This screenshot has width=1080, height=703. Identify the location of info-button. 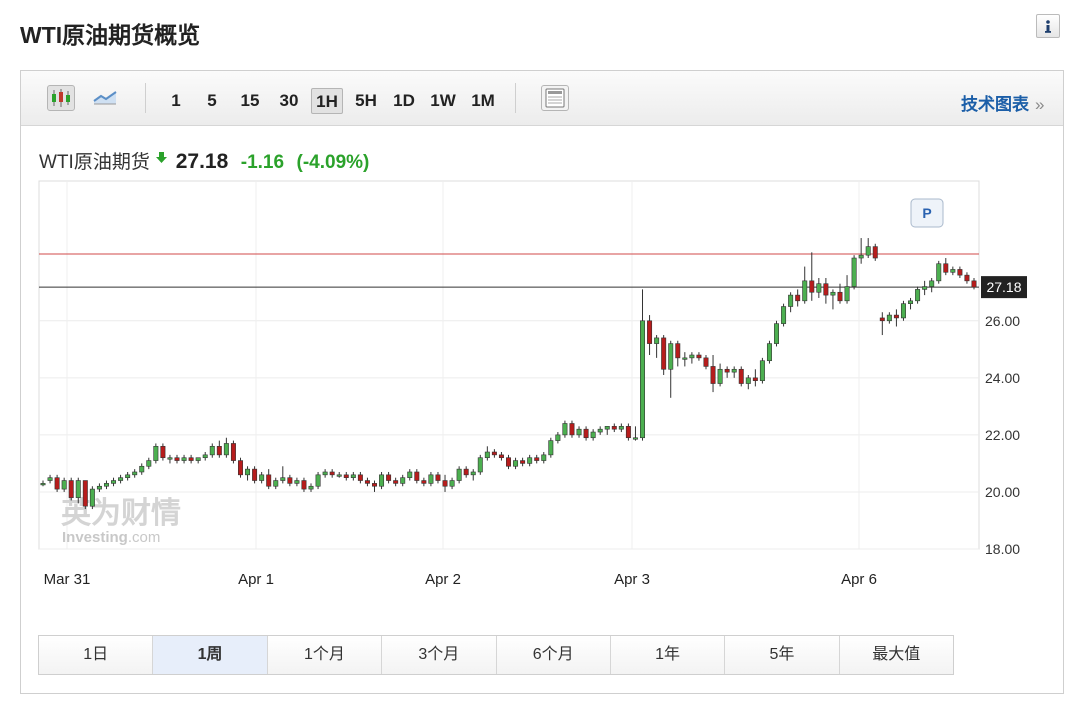
(1048, 26).